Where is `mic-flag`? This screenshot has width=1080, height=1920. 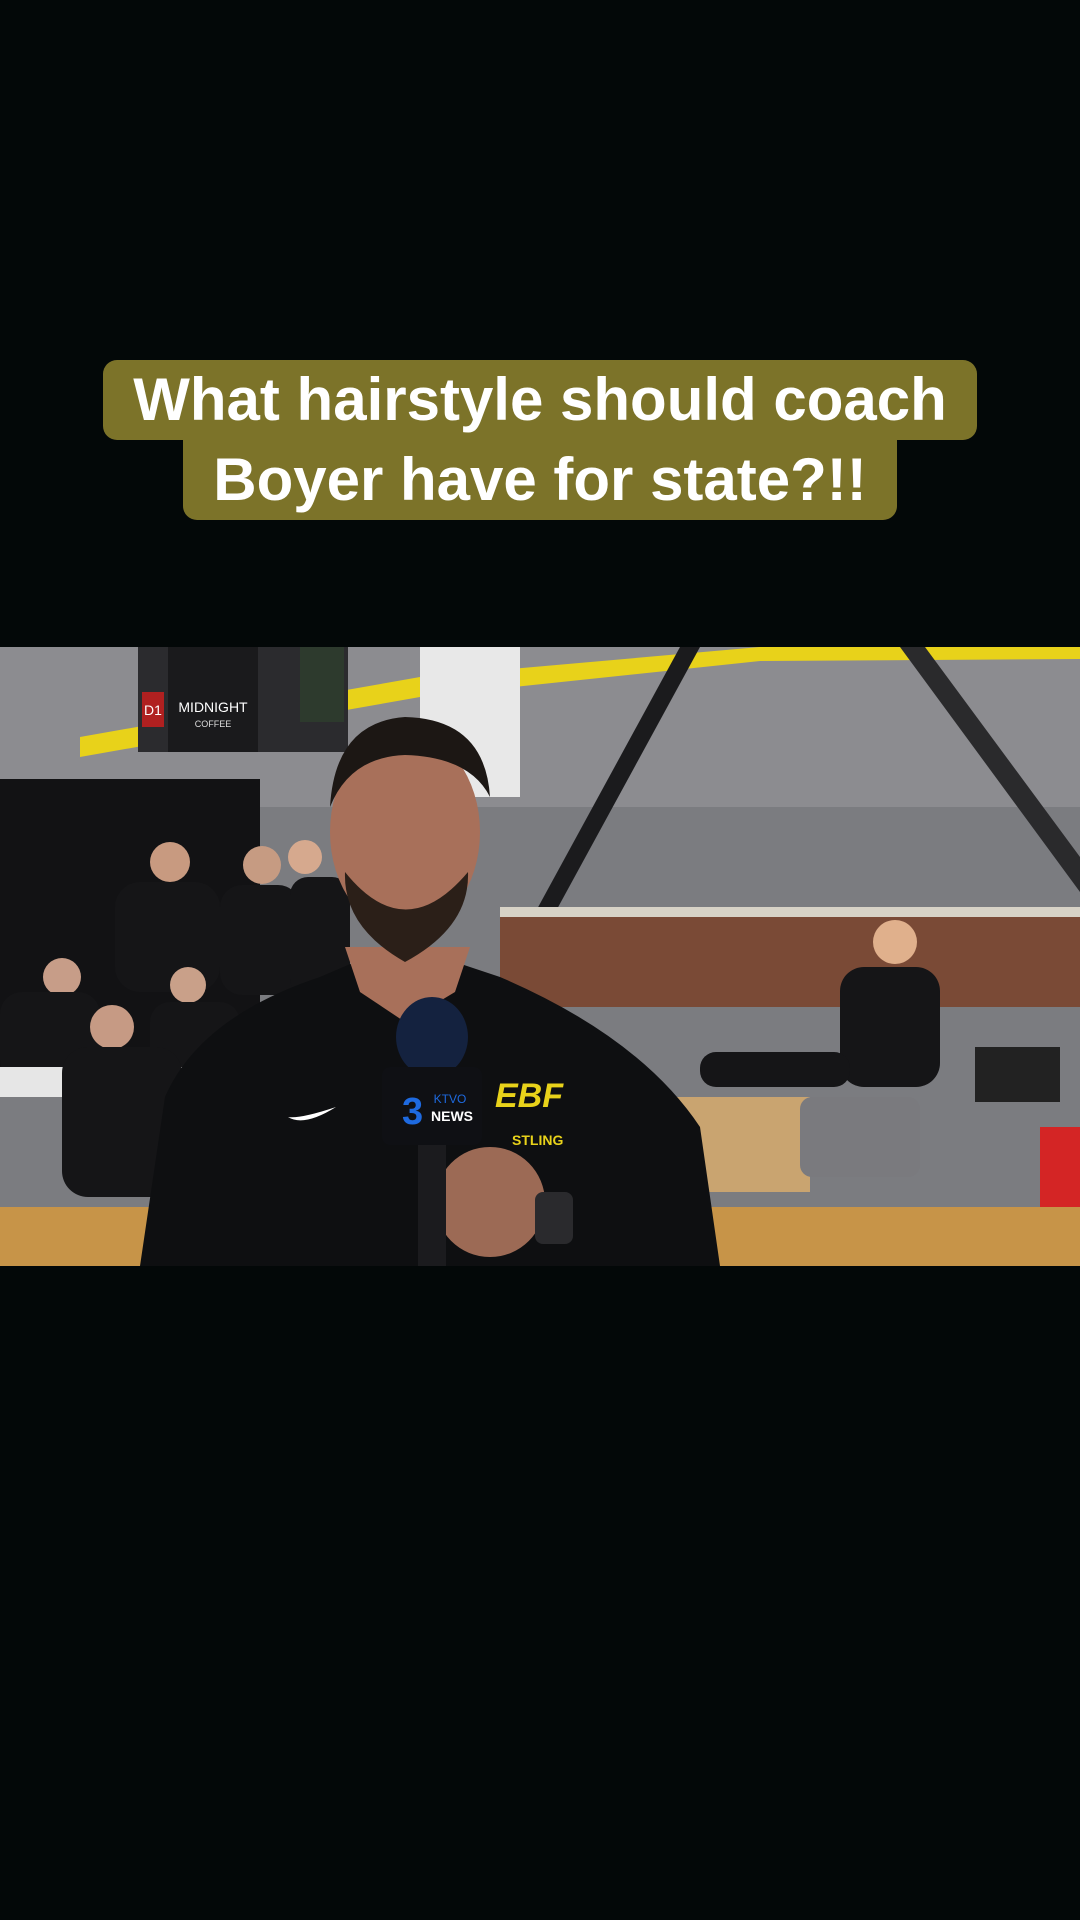 mic-flag is located at coordinates (432, 1106).